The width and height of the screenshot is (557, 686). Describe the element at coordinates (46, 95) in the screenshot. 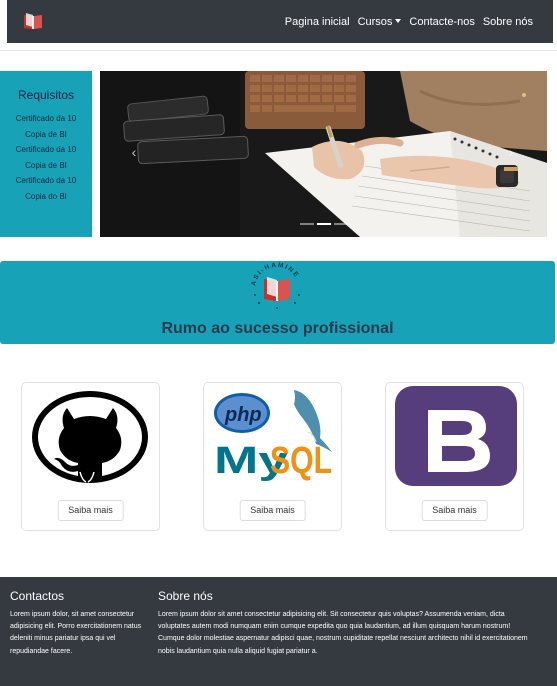

I see `requisitos-title: Requisitos` at that location.